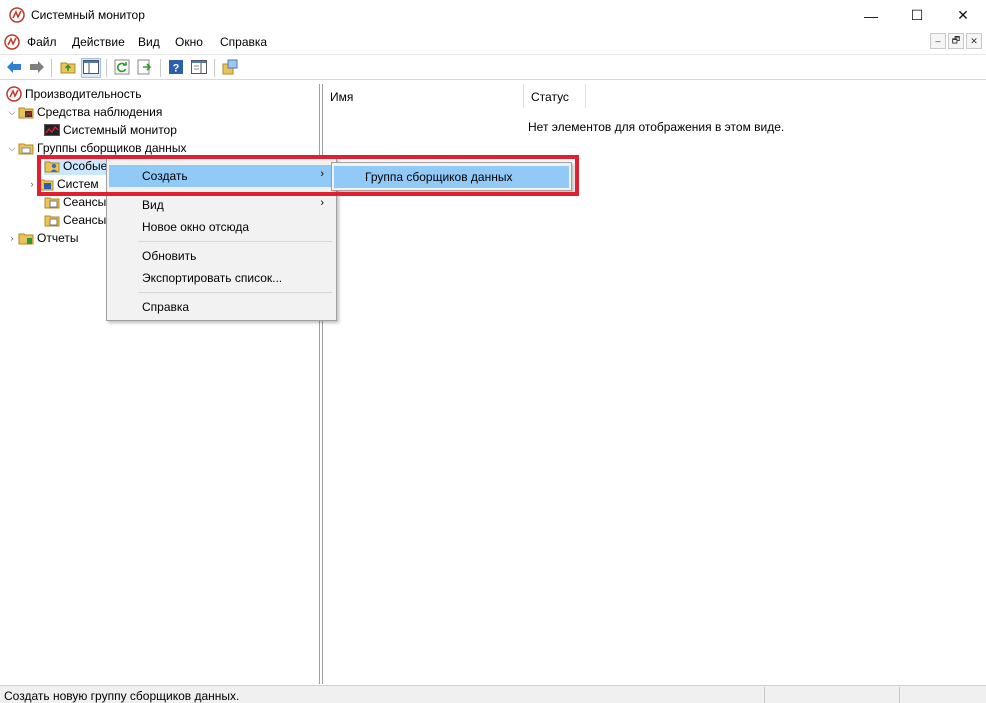 The image size is (986, 703). Describe the element at coordinates (100, 112) in the screenshot. I see `tree-item-label: Средства наблюдения` at that location.